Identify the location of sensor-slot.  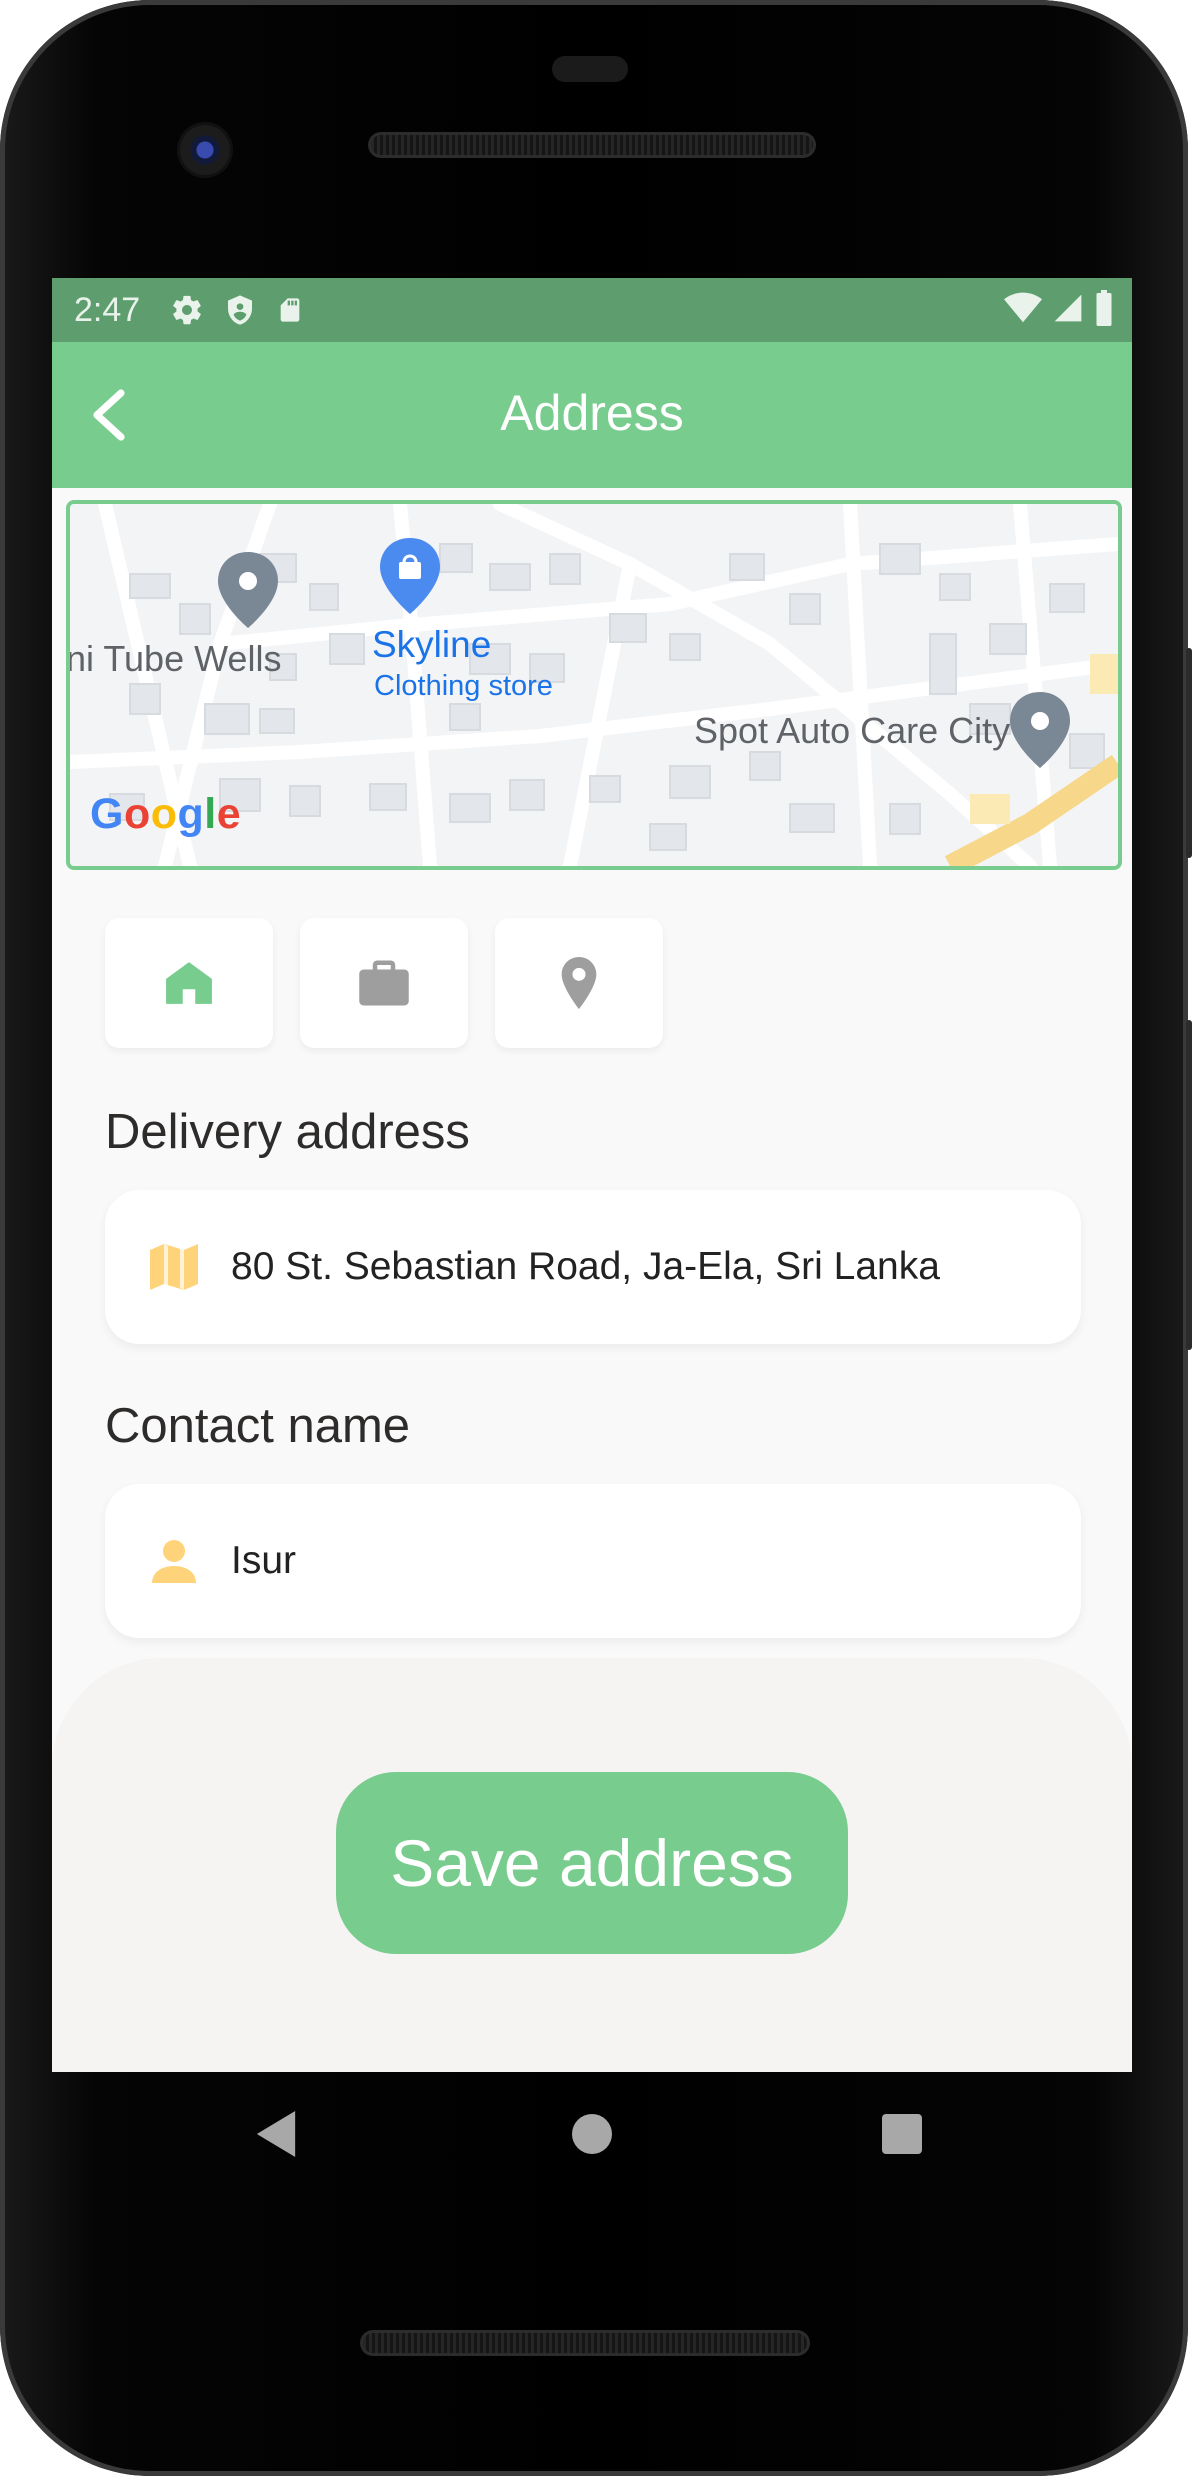
(590, 69).